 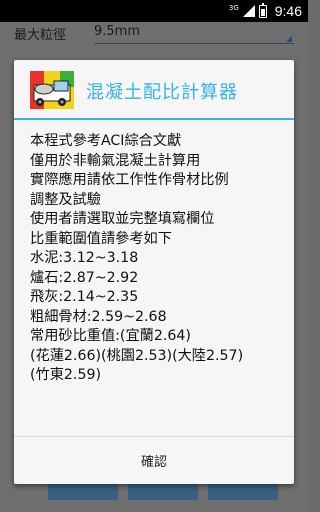 I want to click on spinner-arrow-icon, so click(x=289, y=39).